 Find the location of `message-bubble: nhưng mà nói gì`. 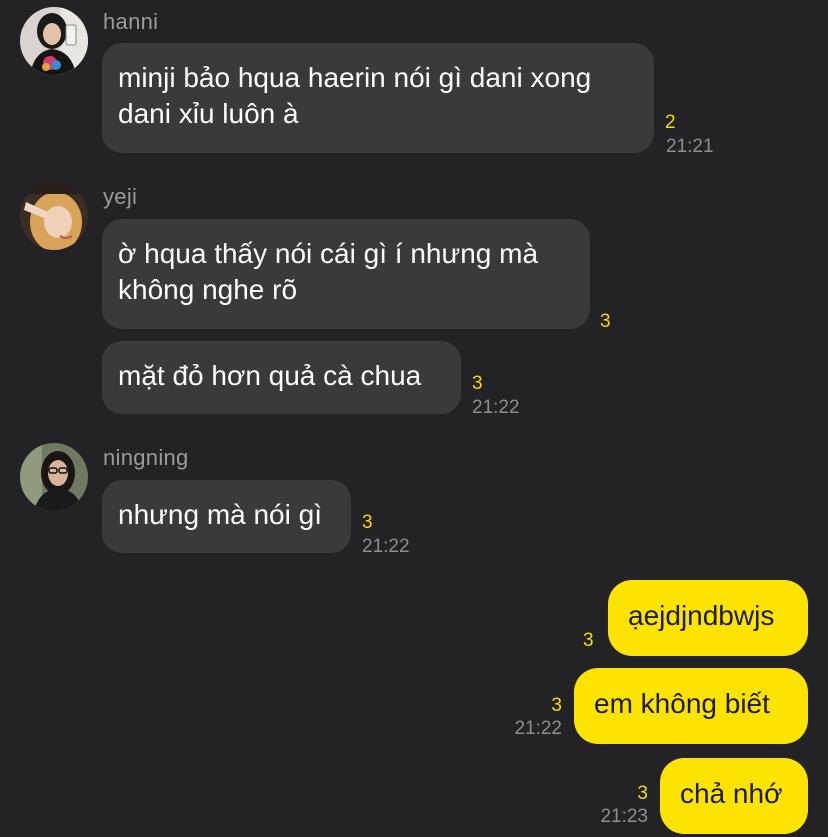

message-bubble: nhưng mà nói gì is located at coordinates (226, 516).